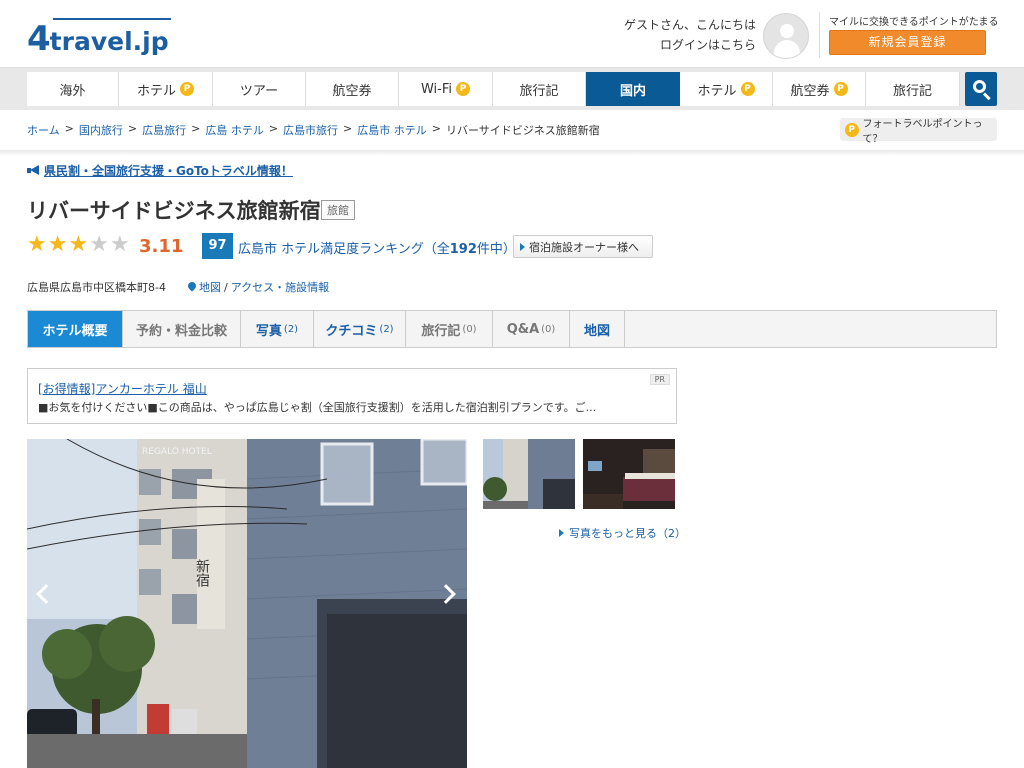 Image resolution: width=1024 pixels, height=768 pixels. Describe the element at coordinates (39, 39) in the screenshot. I see `logo-number: 4` at that location.